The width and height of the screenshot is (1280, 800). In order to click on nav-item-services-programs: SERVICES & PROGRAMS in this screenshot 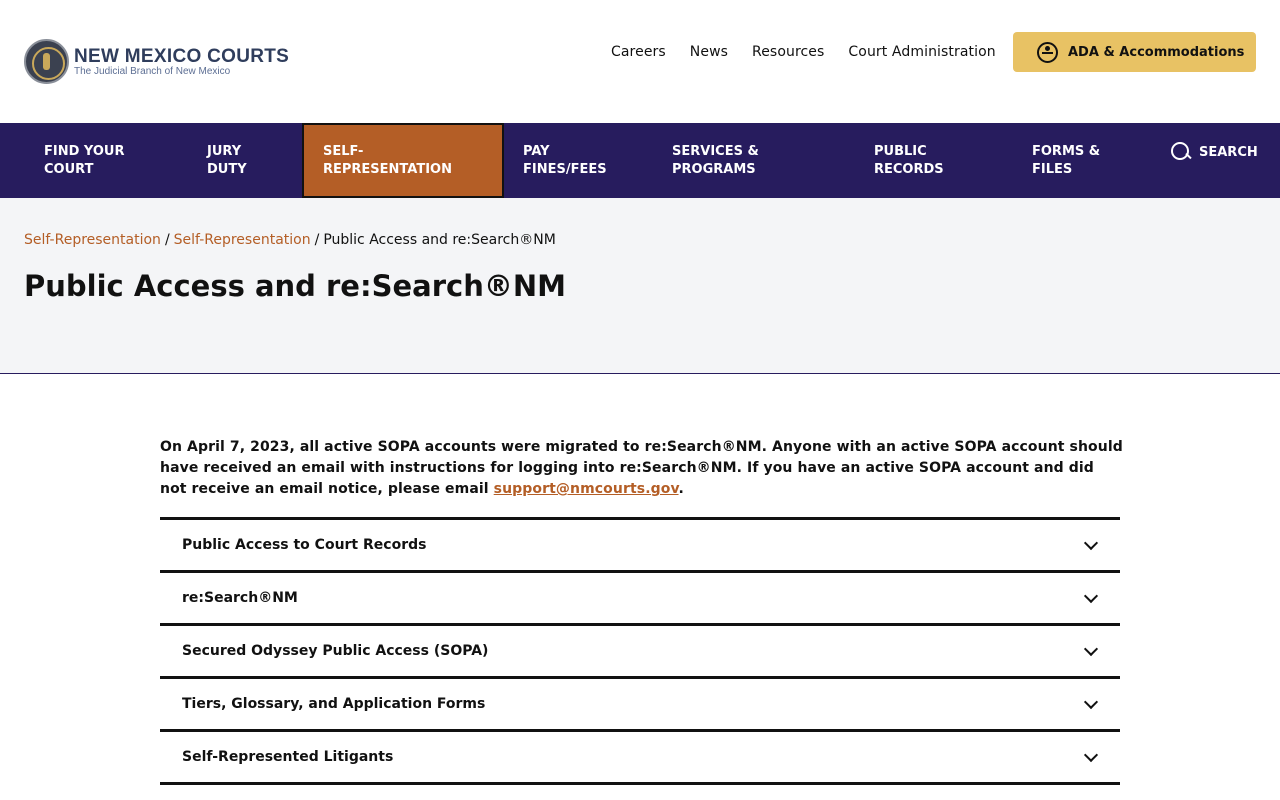, I will do `click(747, 160)`.